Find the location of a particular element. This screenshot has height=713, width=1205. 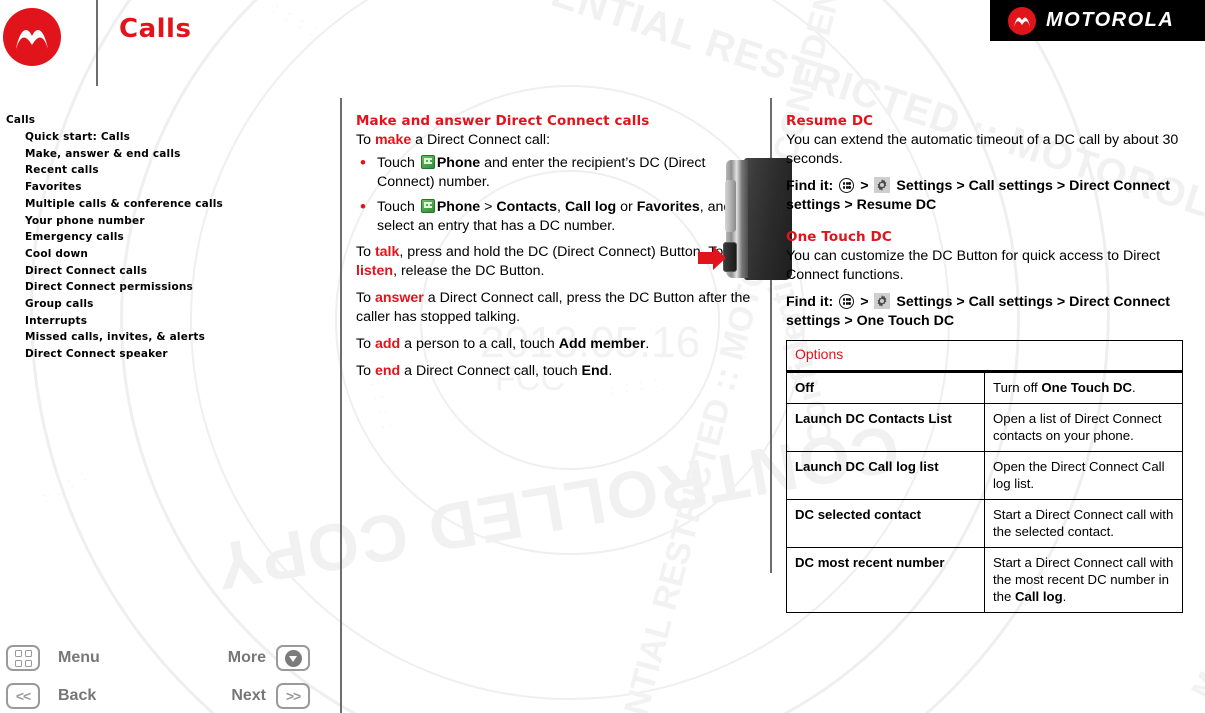

table-header-options: Options is located at coordinates (984, 356).